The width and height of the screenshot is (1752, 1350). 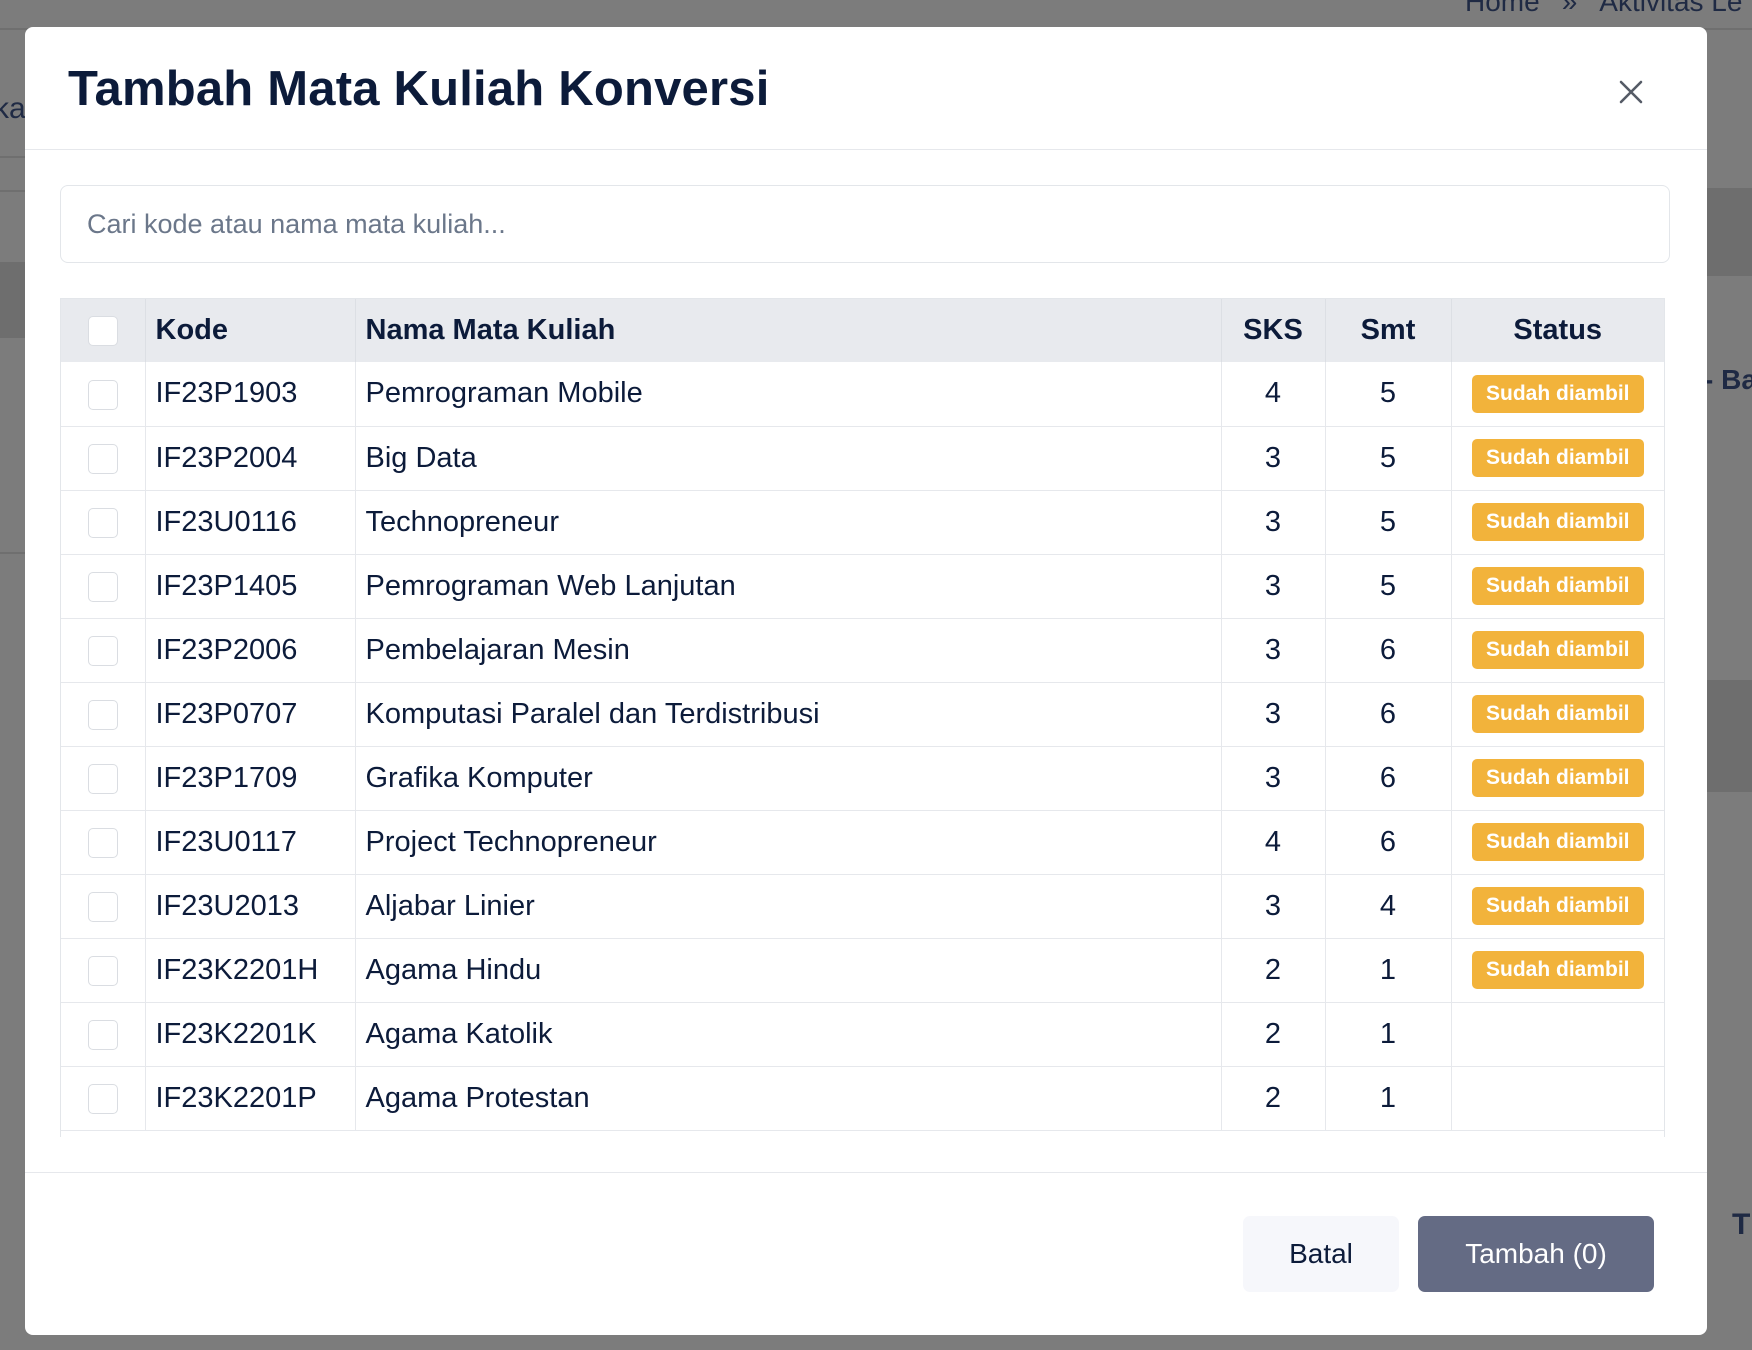 I want to click on table-row: IF23K2201H Agama Hindu 2 1 Sudah diambil, so click(x=862, y=970).